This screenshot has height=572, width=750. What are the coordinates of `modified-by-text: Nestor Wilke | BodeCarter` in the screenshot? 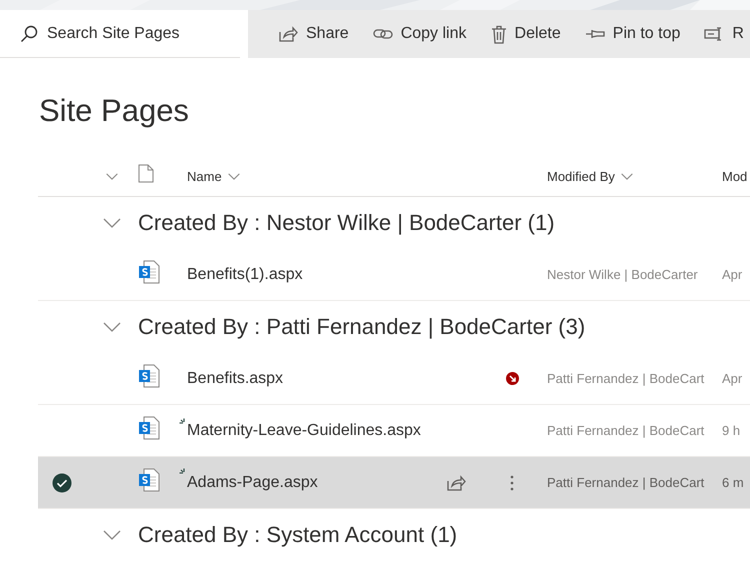 It's located at (623, 274).